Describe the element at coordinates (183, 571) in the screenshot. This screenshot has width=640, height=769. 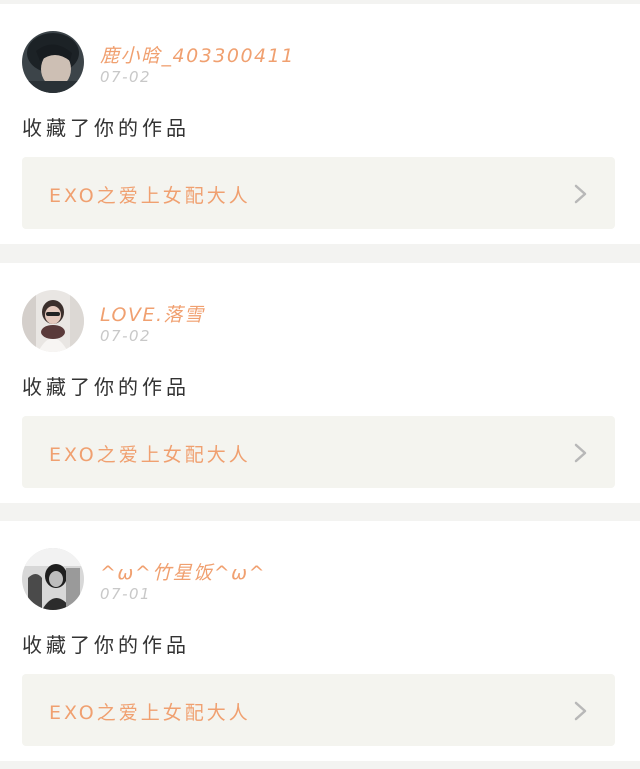
I see `username-link: ^ω^竹星饭^ω^` at that location.